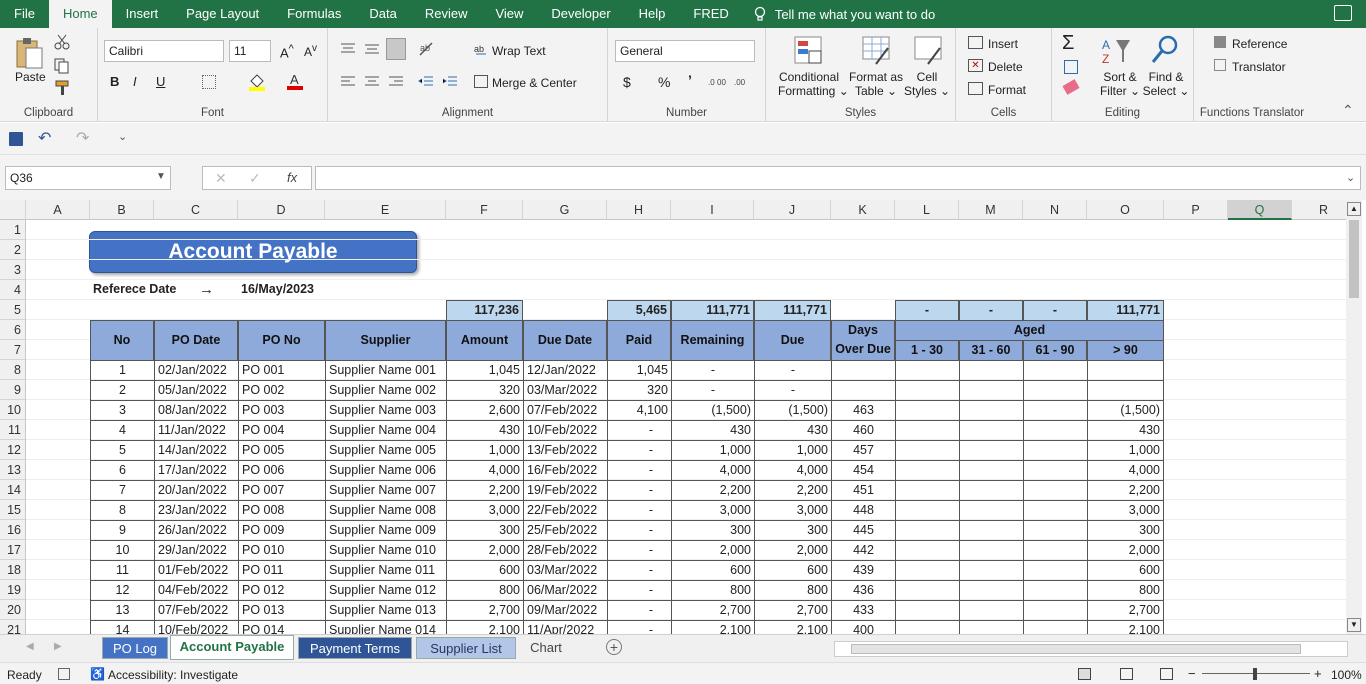  What do you see at coordinates (196, 210) in the screenshot?
I see `column-header-c: C` at bounding box center [196, 210].